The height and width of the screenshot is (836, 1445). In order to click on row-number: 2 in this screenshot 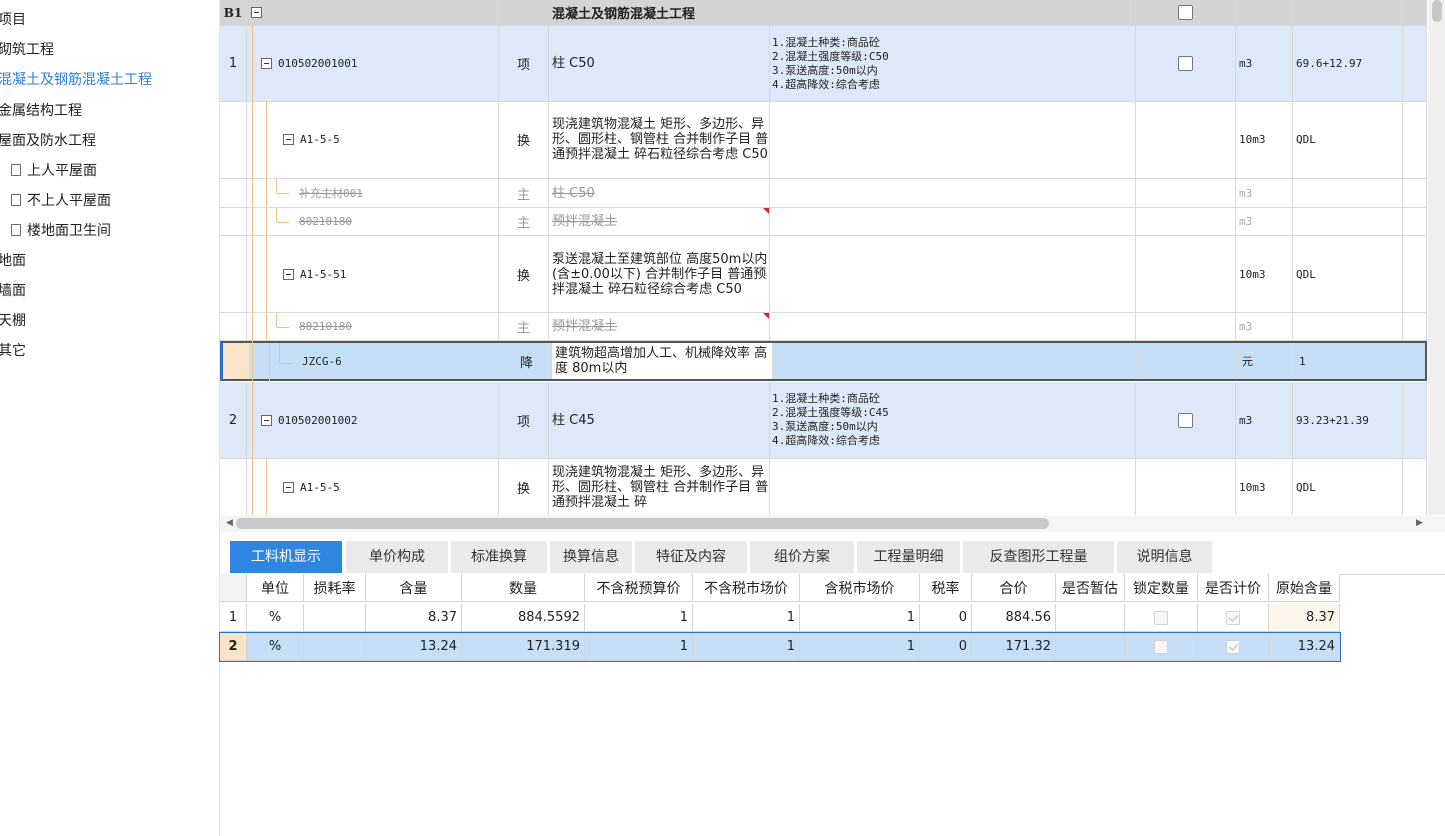, I will do `click(233, 420)`.